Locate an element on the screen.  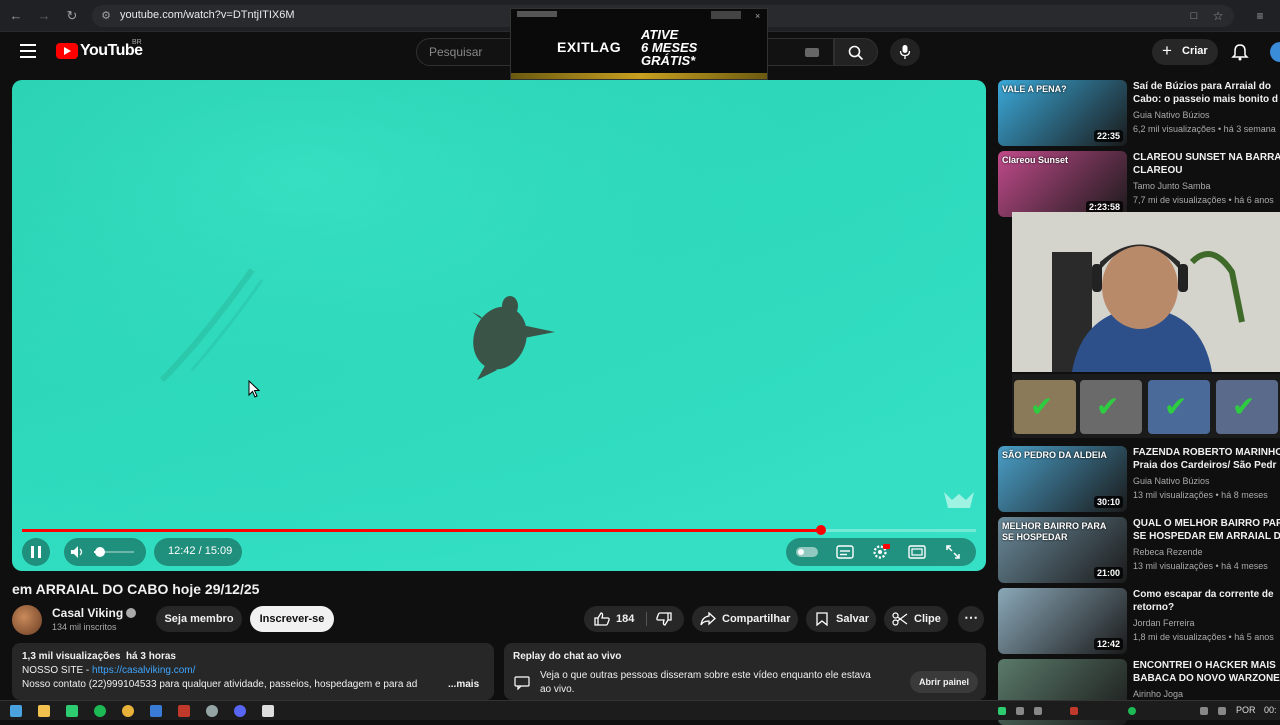
reload-icon: ↻ is located at coordinates (72, 16).